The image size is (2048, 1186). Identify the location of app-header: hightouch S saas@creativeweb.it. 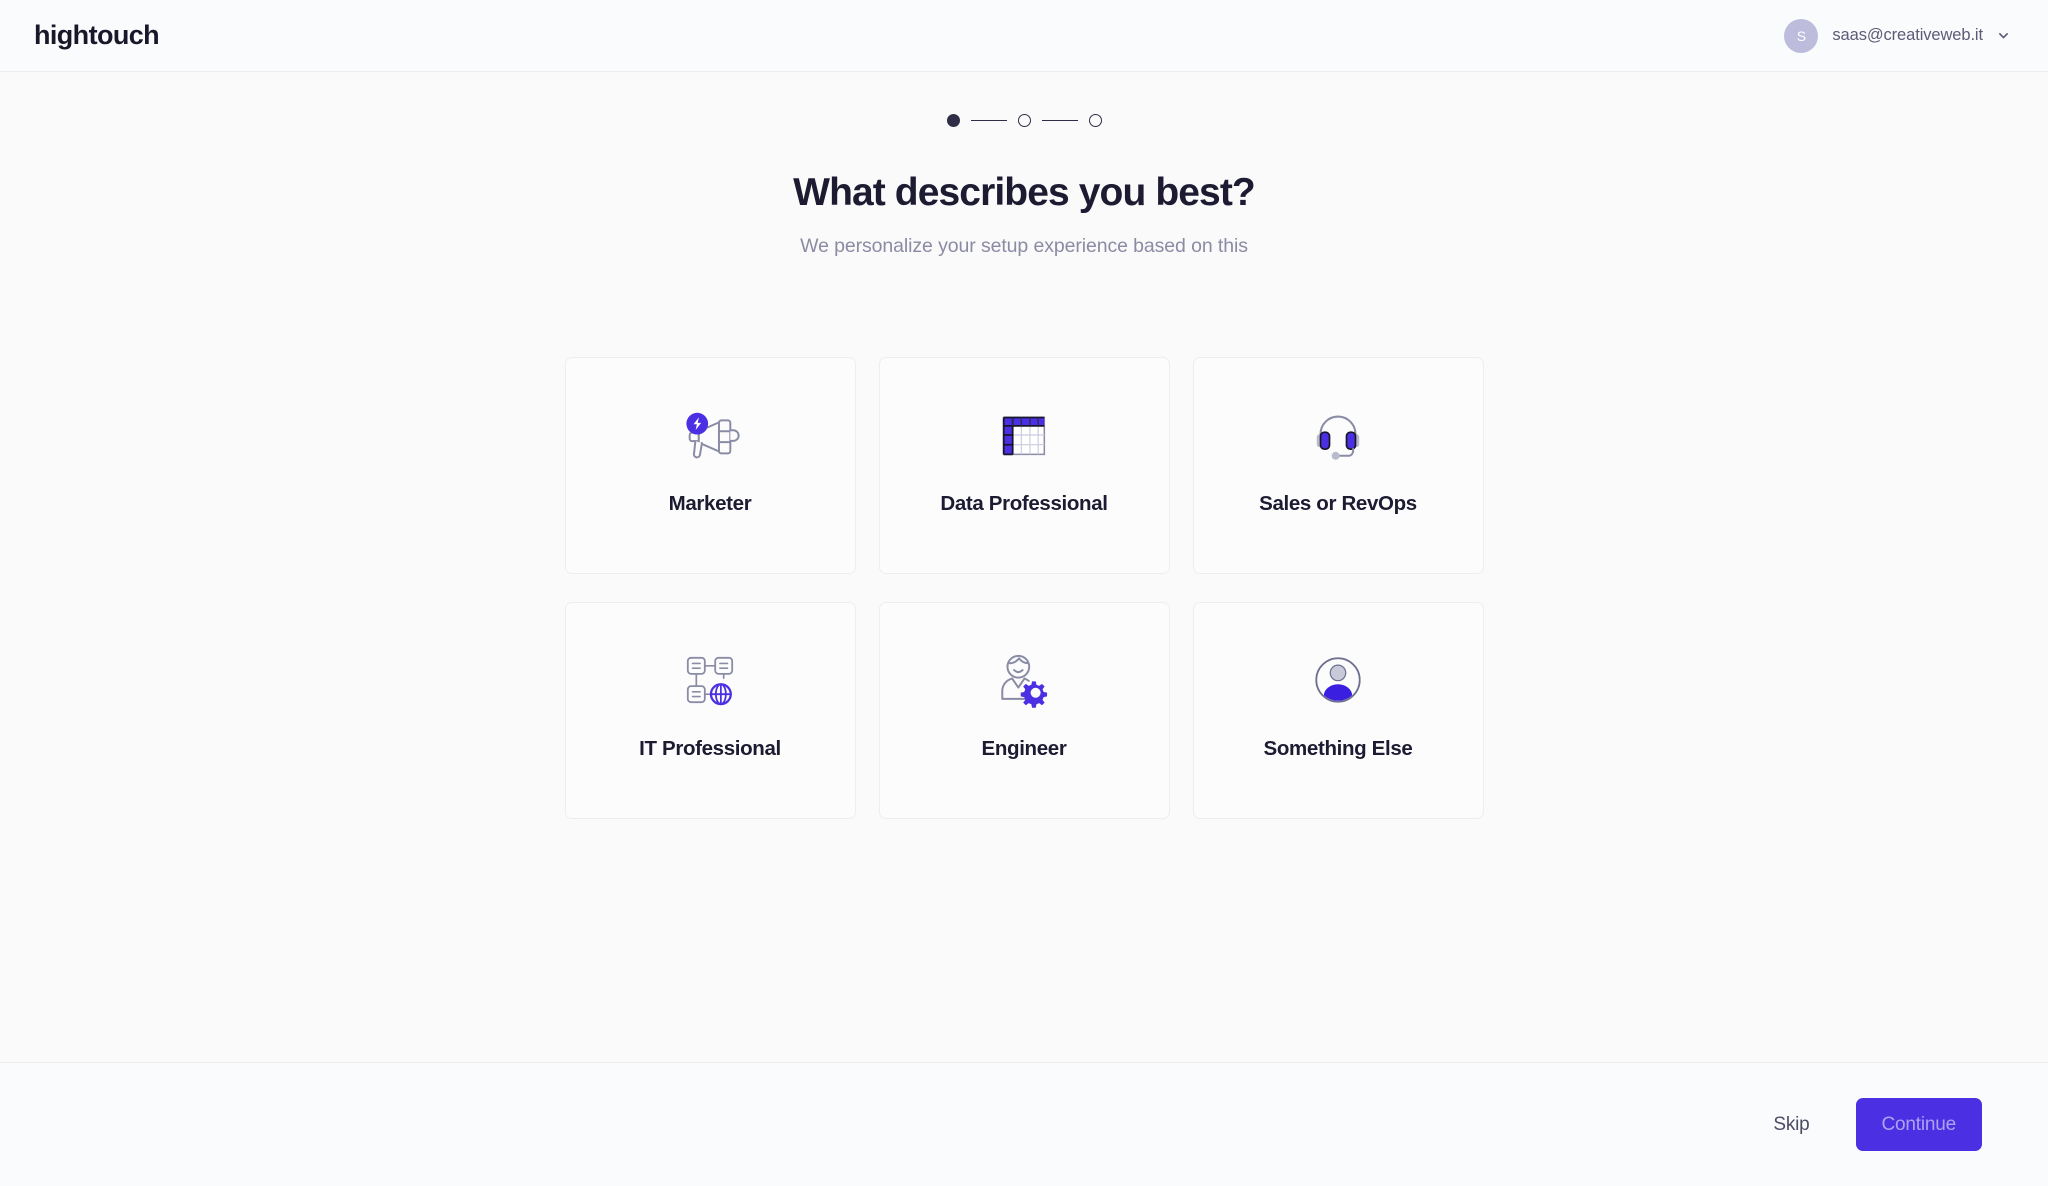
(1024, 36).